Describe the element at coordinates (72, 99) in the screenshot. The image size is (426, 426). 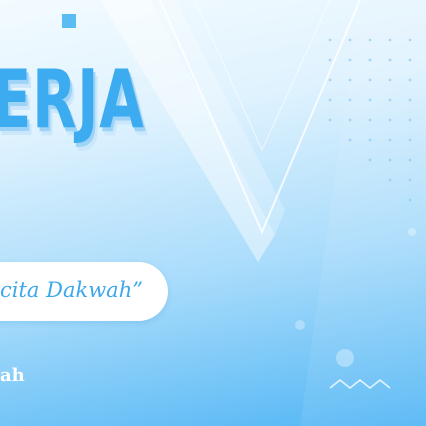
I see `banner-title: ERJA` at that location.